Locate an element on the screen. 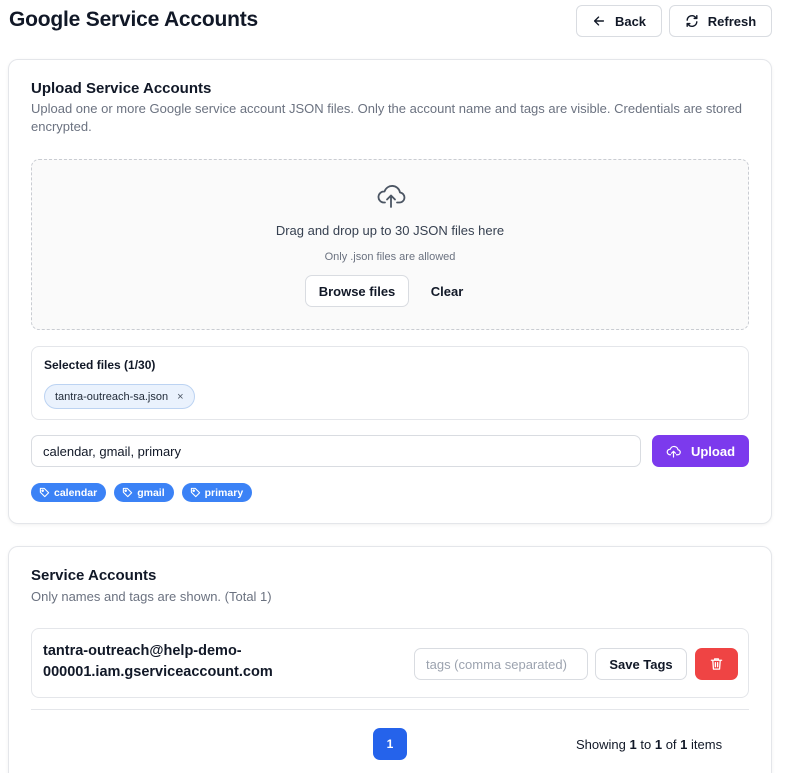 This screenshot has height=773, width=785. file-chip-label: tantra-outreach-sa.json is located at coordinates (112, 396).